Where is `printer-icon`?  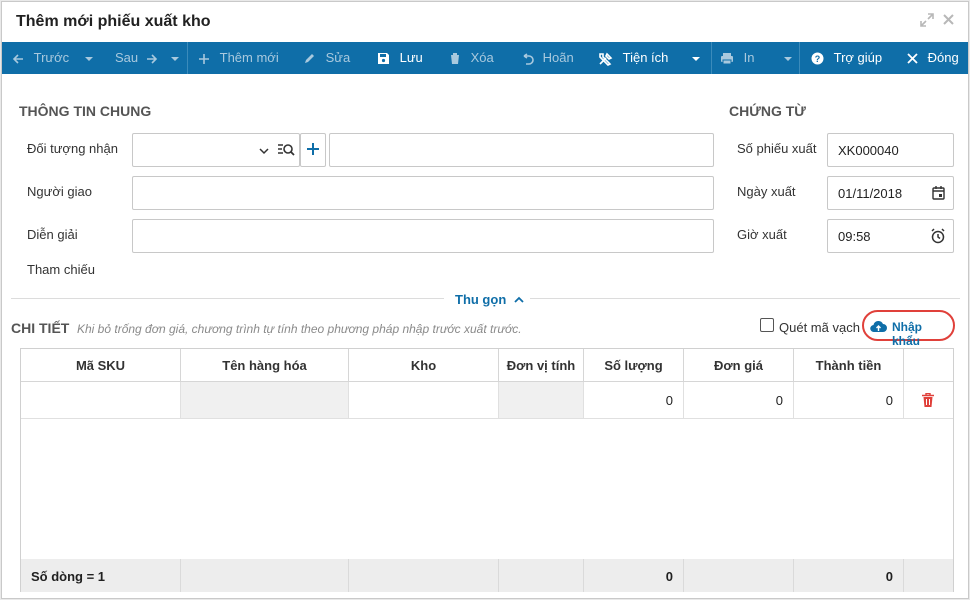 printer-icon is located at coordinates (729, 57).